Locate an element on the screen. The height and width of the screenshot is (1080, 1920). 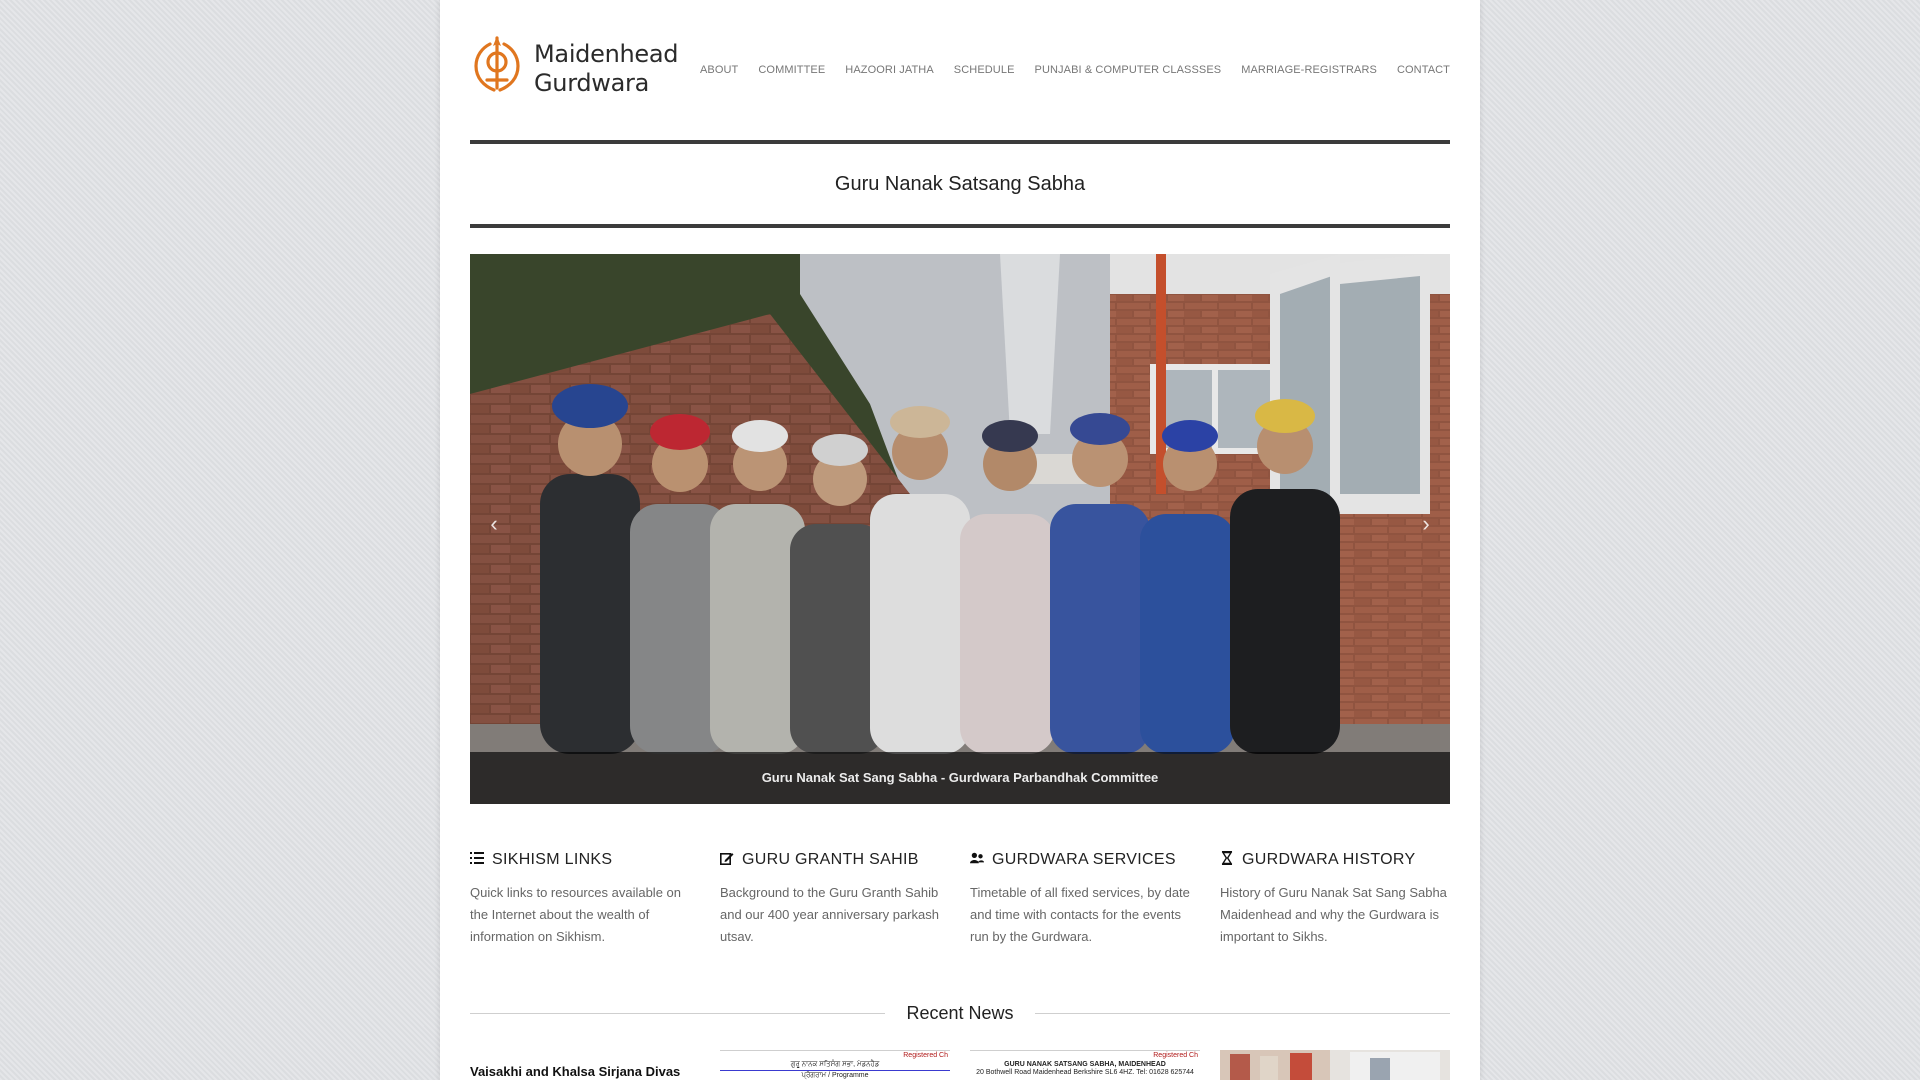
nav-item-about: ABOUT is located at coordinates (719, 70).